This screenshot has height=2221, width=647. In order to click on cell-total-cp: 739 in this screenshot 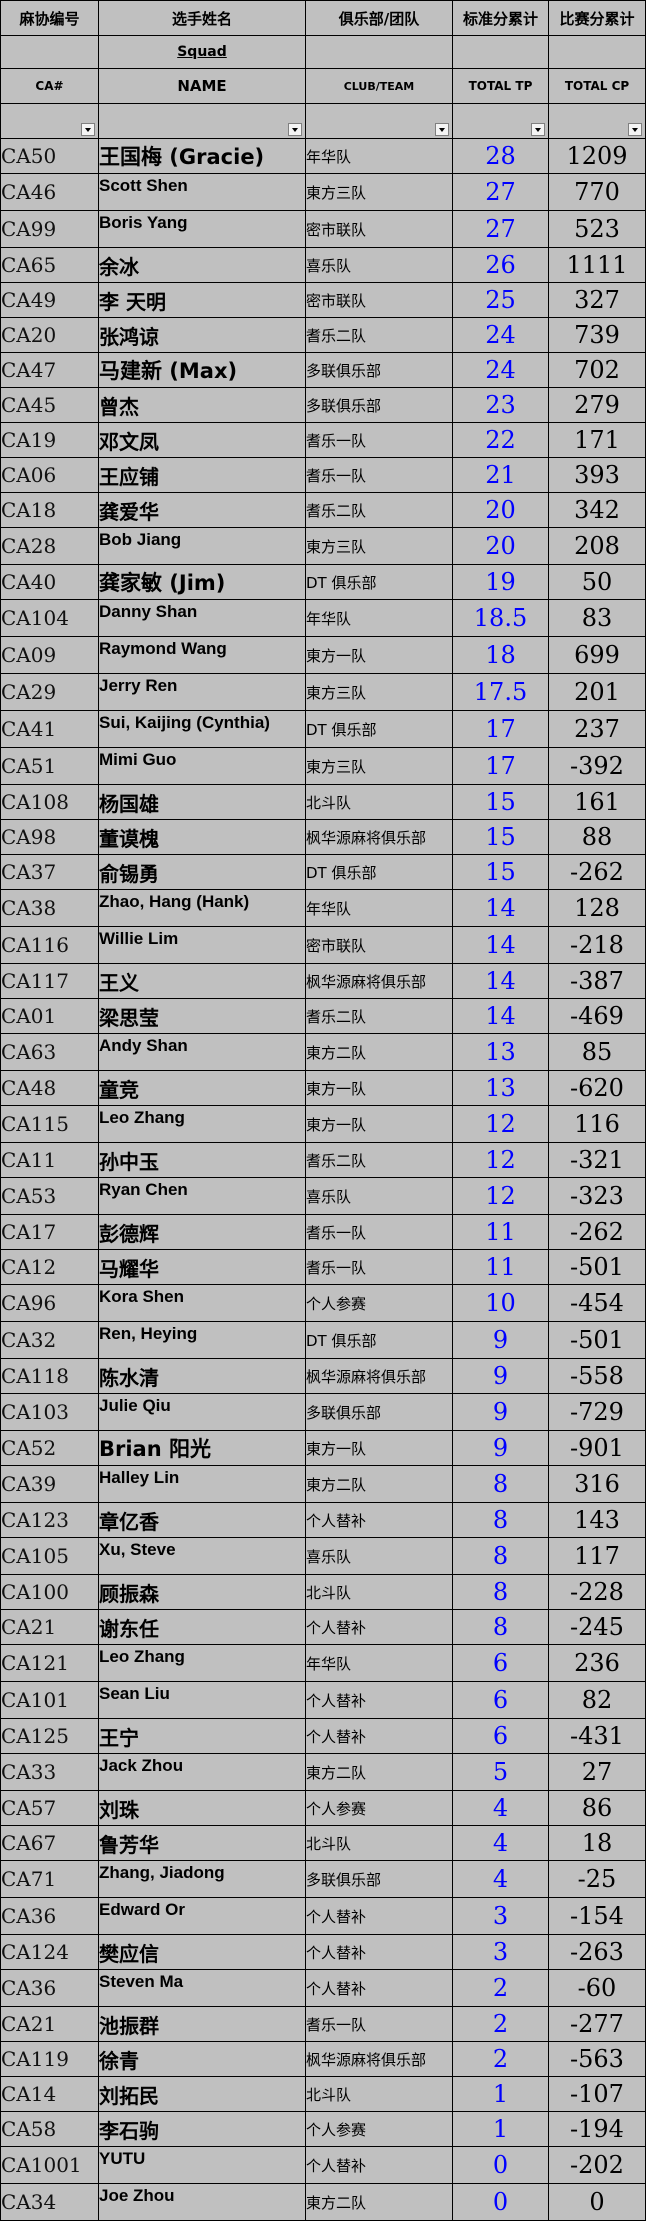, I will do `click(597, 335)`.